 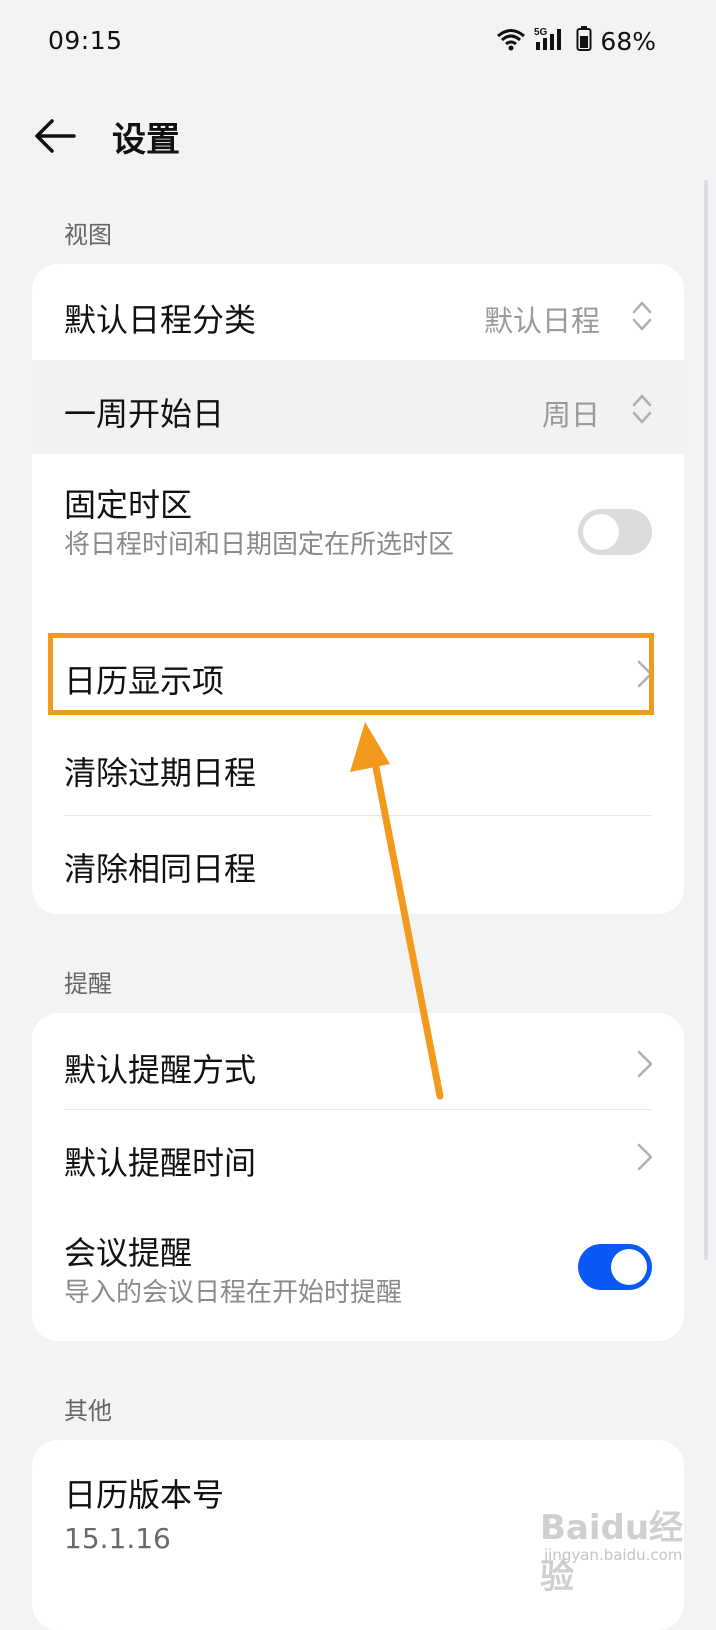 What do you see at coordinates (541, 32) in the screenshot?
I see `svg-text: 5G` at bounding box center [541, 32].